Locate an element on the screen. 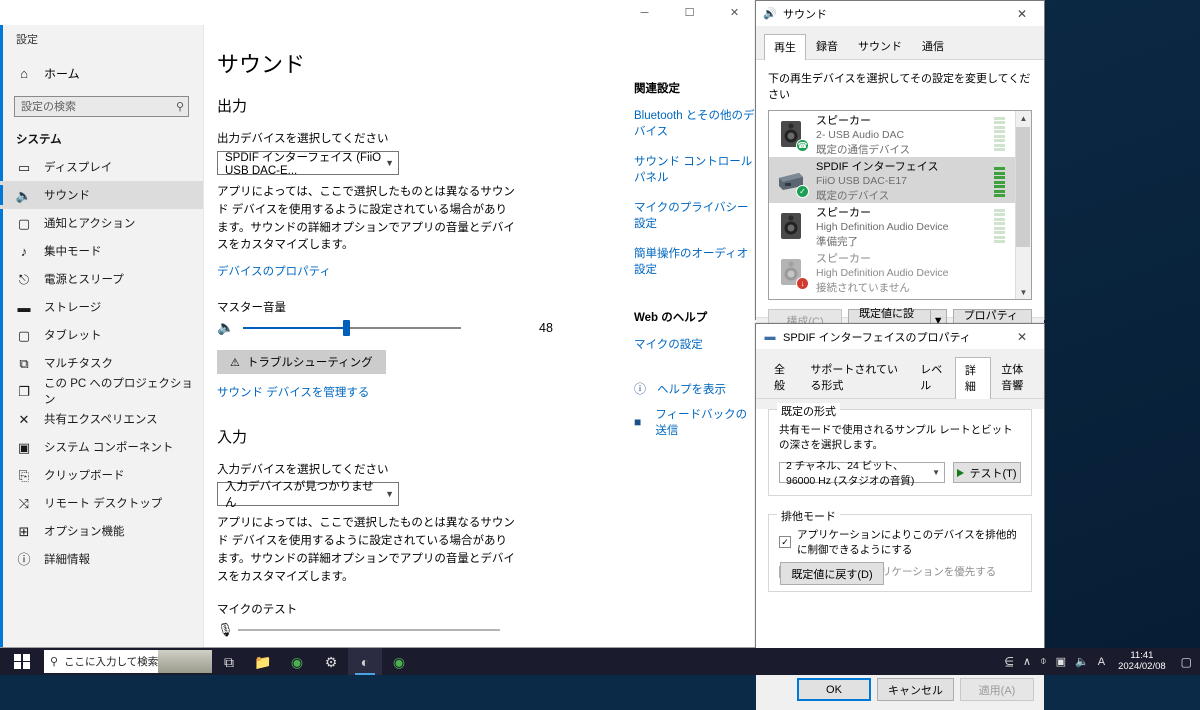  get-help-link: ヘルプを表示 is located at coordinates (691, 389).